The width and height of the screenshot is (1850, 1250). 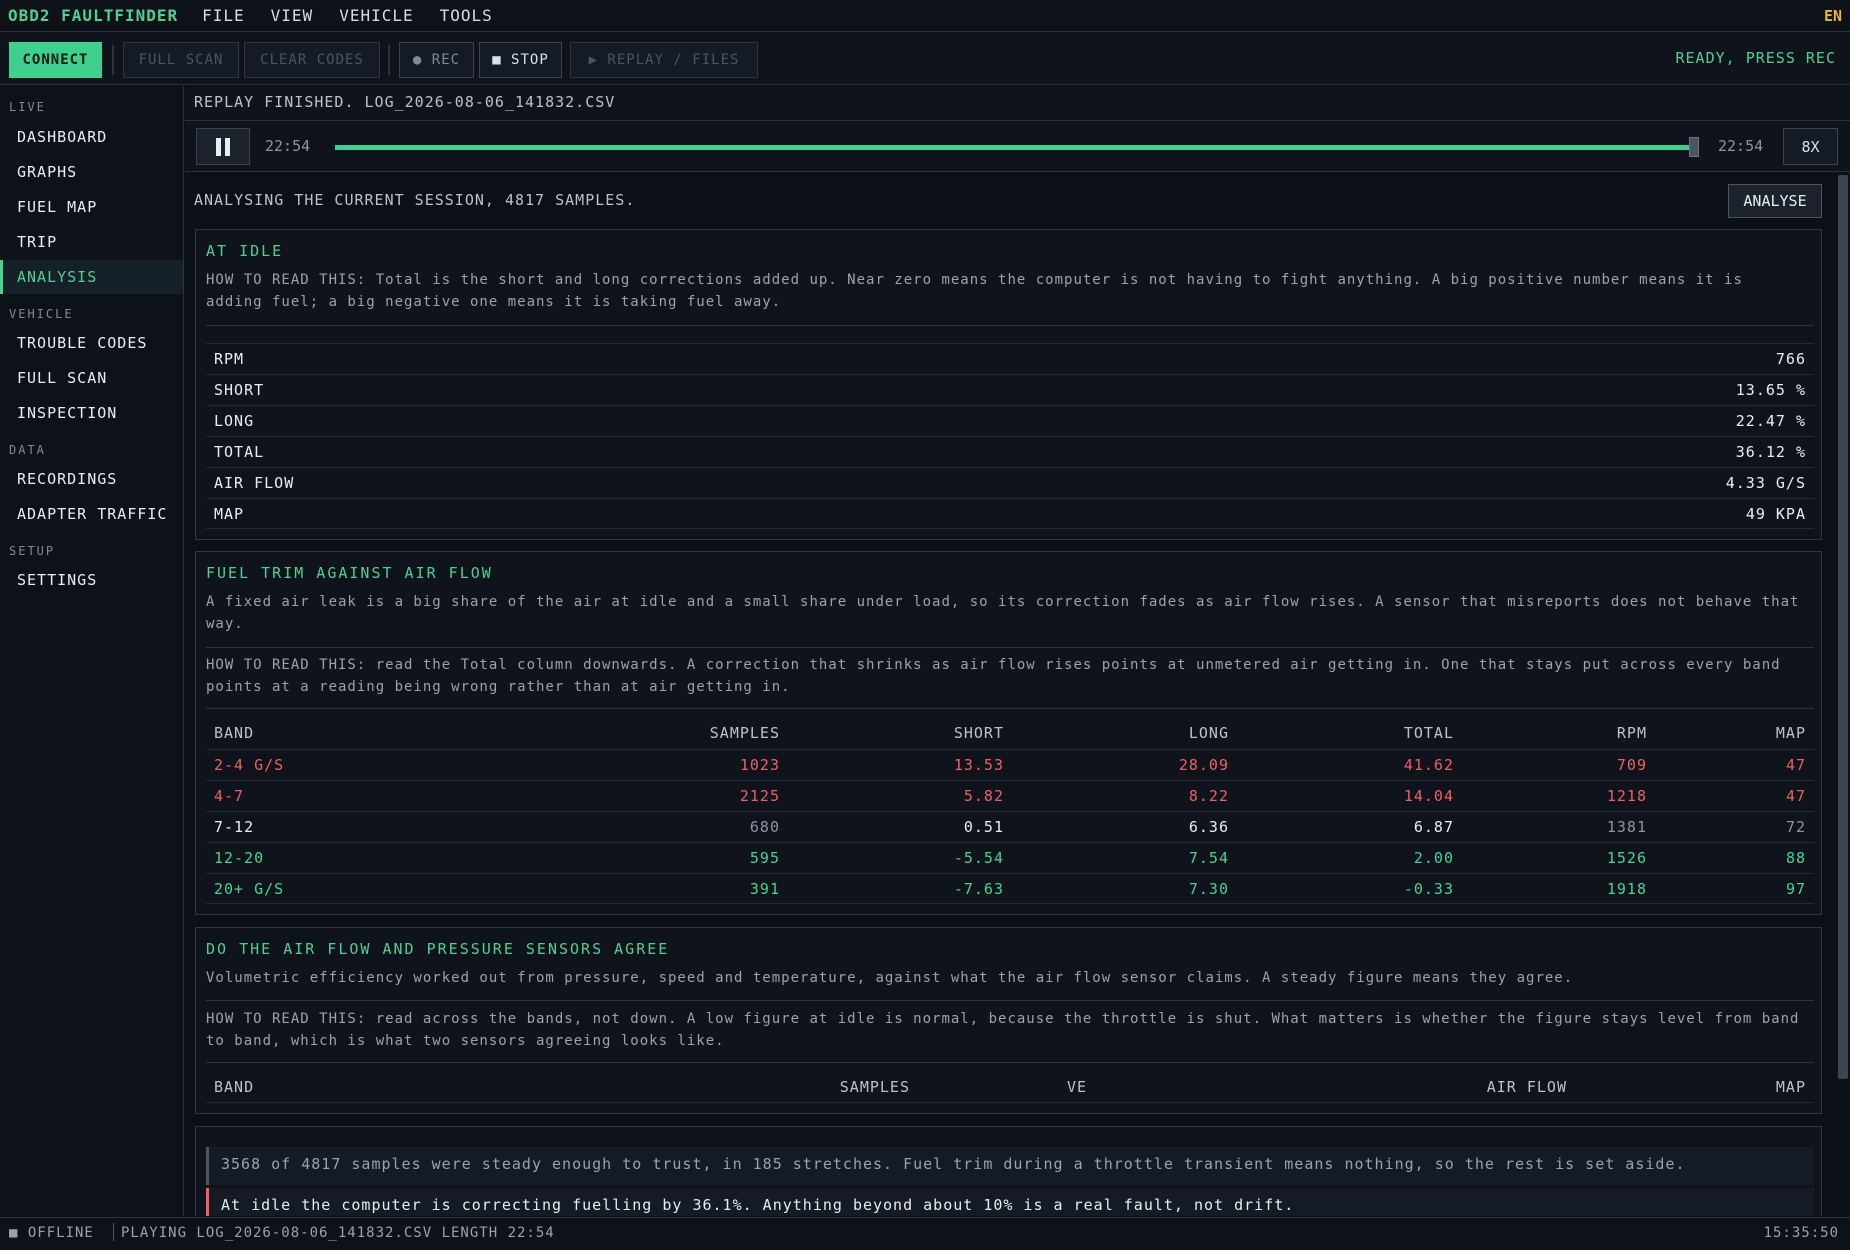 What do you see at coordinates (764, 827) in the screenshot?
I see `cell-samples: 680` at bounding box center [764, 827].